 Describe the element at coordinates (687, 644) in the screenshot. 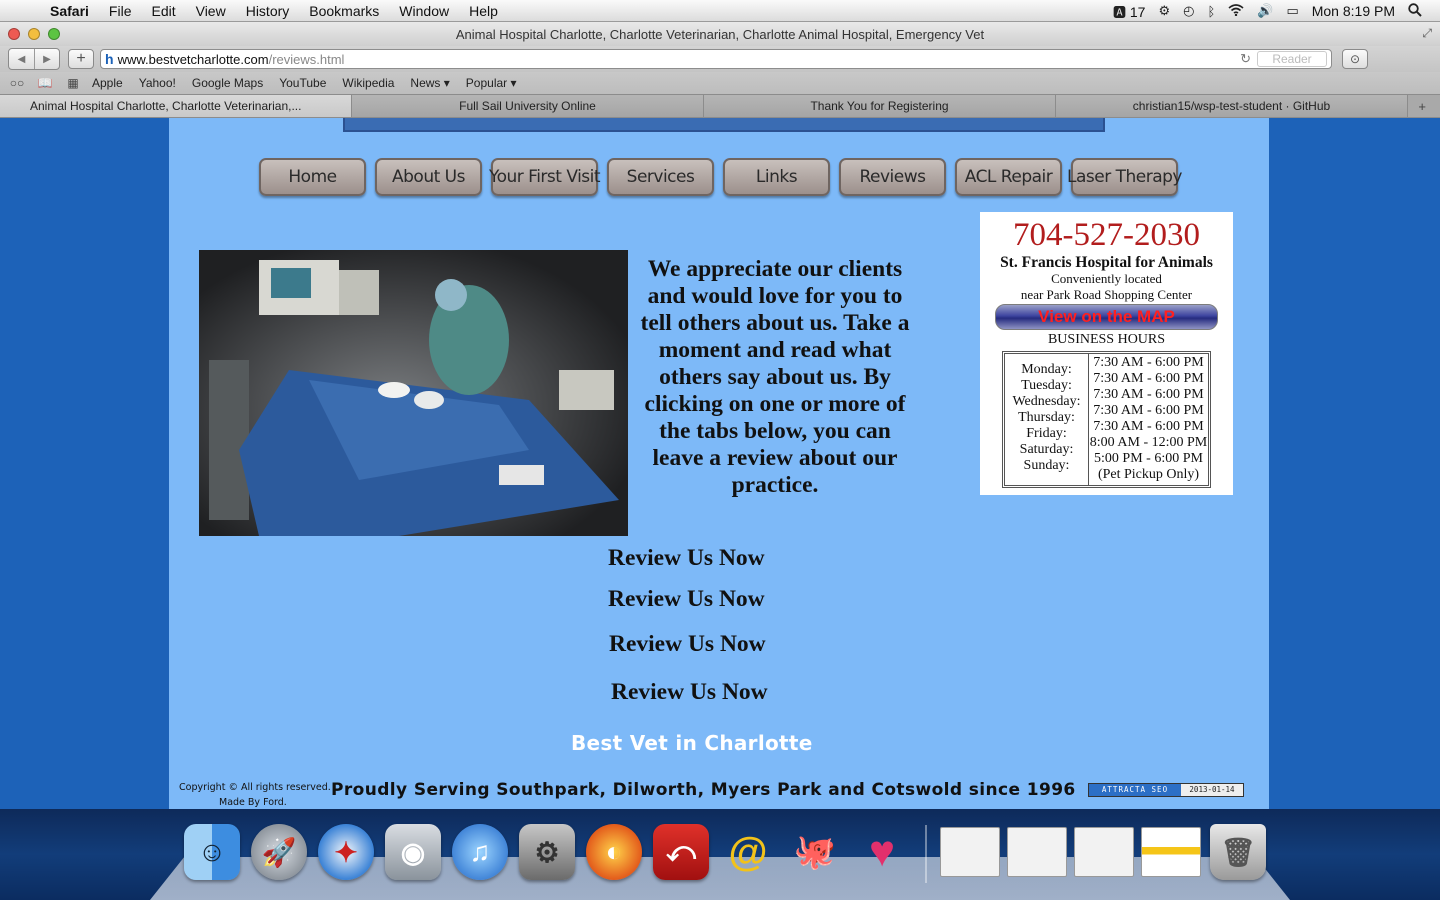

I see `review-us-now-link-3: Review Us Now` at that location.